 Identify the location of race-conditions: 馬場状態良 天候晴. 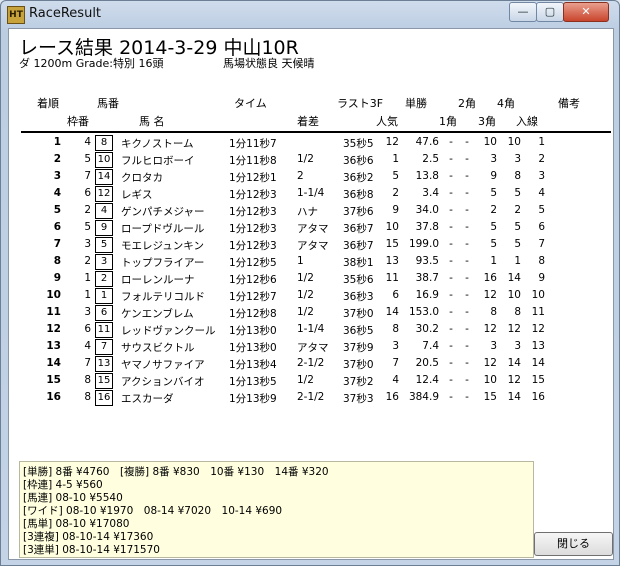
(269, 63).